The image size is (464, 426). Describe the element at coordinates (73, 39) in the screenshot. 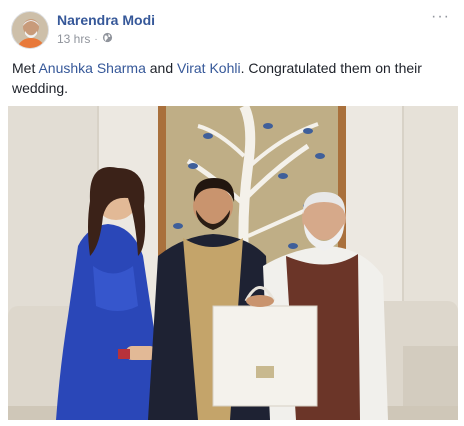

I see `post-timestamp: 13 hrs` at that location.